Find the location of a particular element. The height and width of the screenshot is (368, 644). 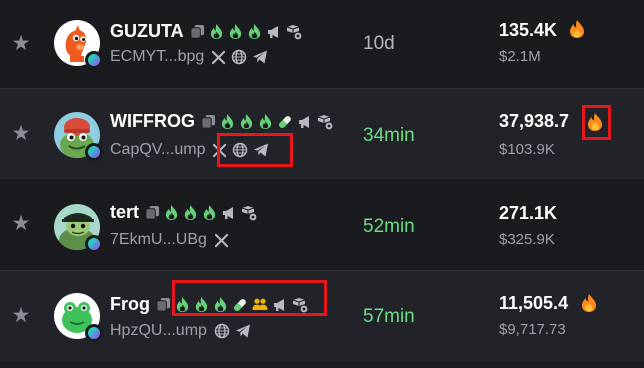

token-age: 52min is located at coordinates (389, 226).